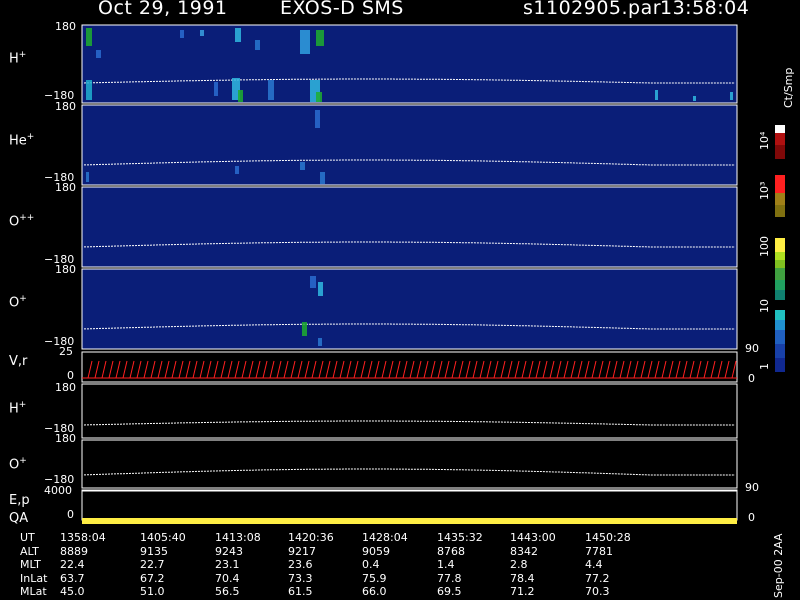  I want to click on table-cell: 1428:04, so click(385, 537).